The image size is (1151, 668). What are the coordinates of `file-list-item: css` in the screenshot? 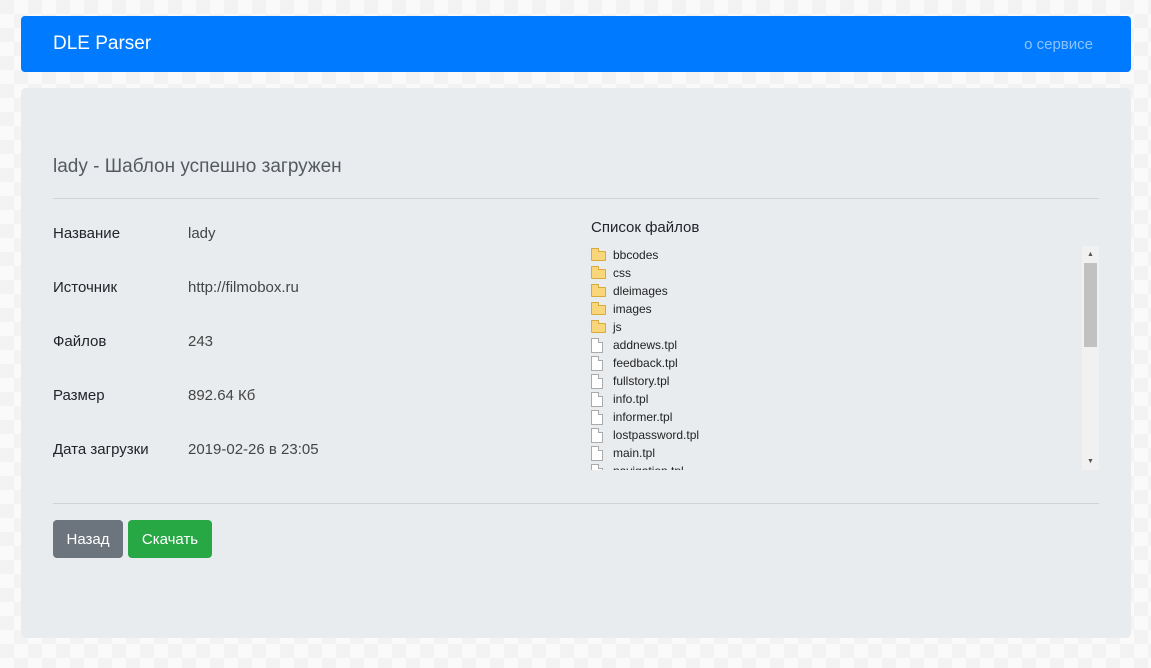 It's located at (845, 273).